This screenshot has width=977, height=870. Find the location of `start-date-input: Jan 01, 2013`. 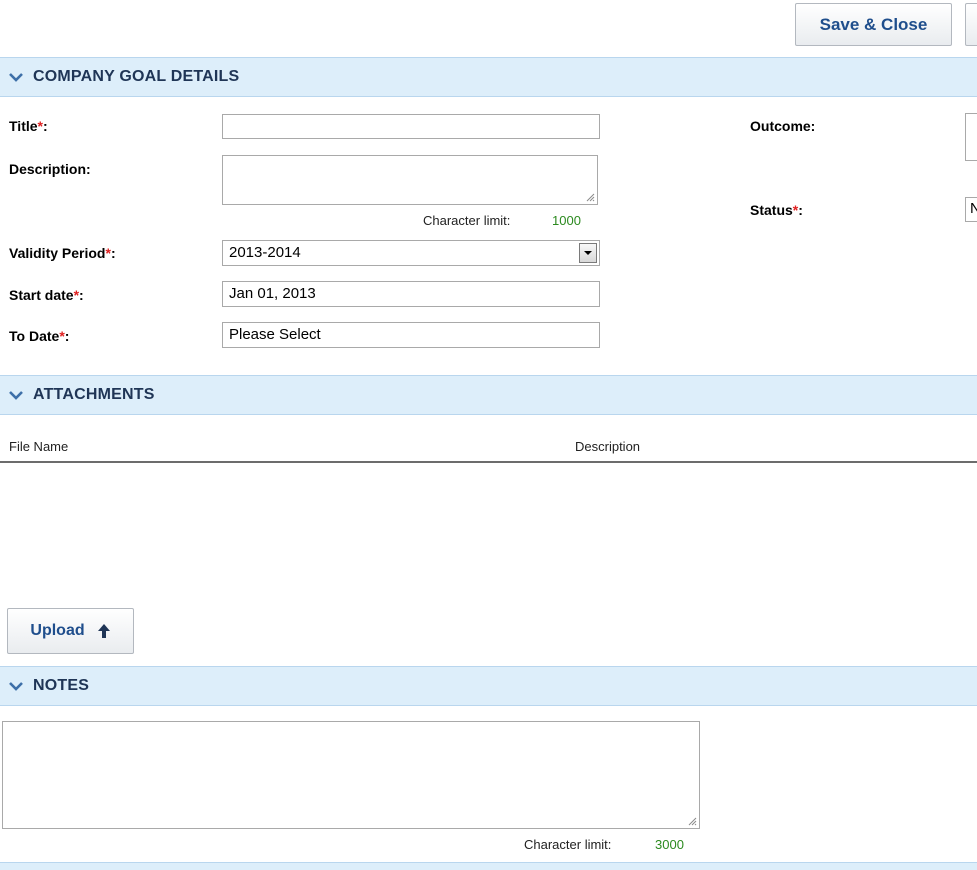

start-date-input: Jan 01, 2013 is located at coordinates (411, 294).